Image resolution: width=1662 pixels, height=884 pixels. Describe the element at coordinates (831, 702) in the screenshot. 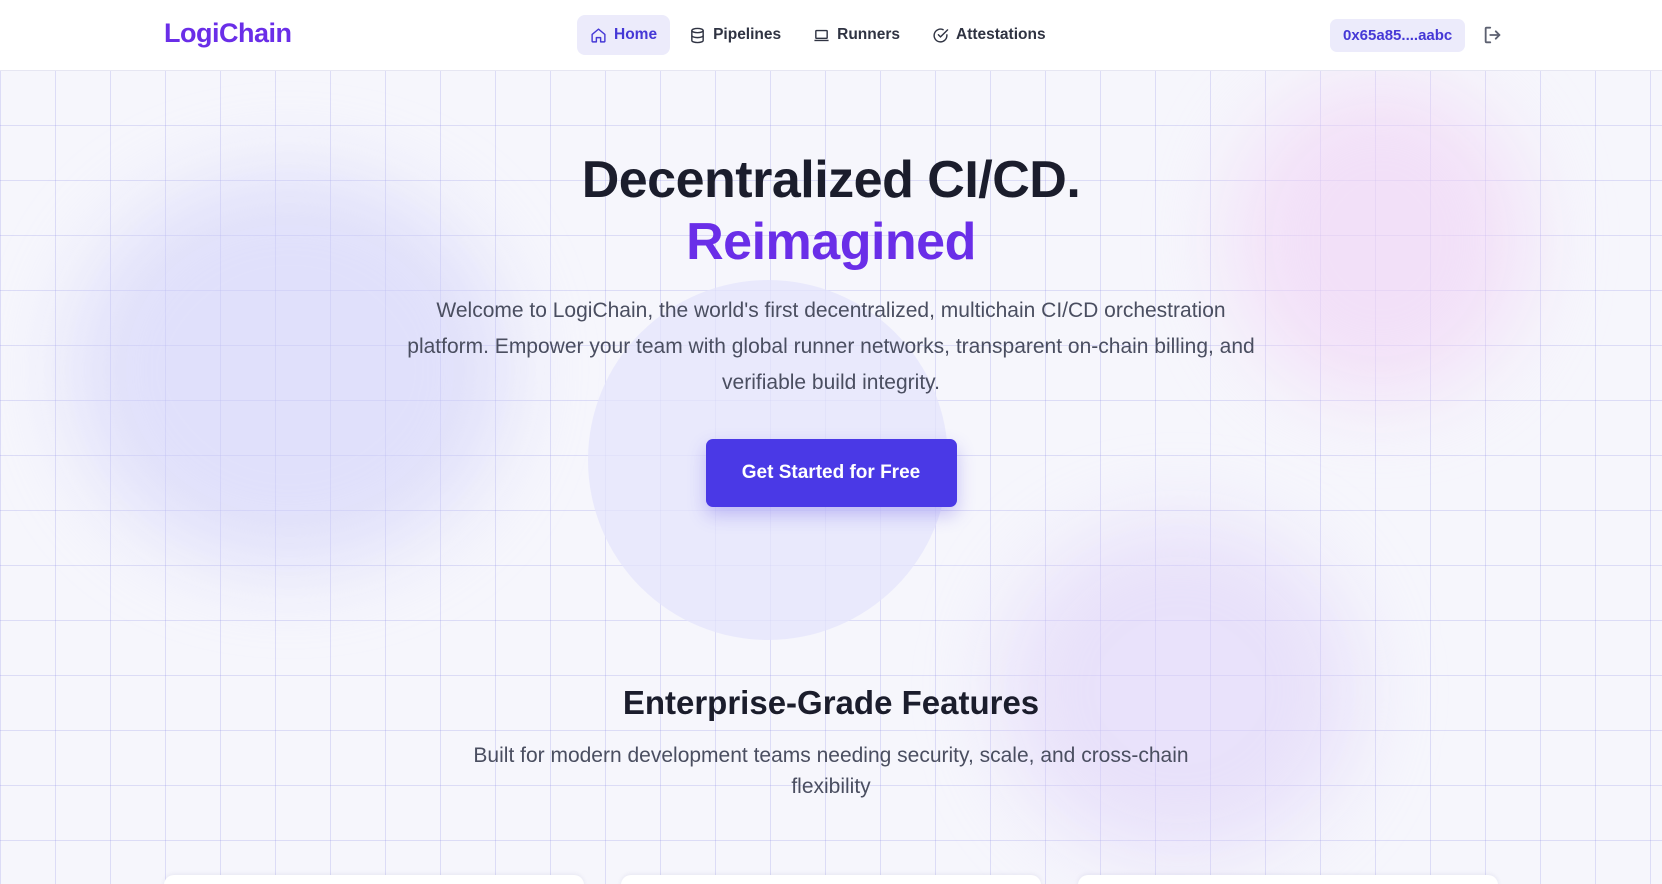

I see `features-title: Enterprise-Grade Features` at that location.